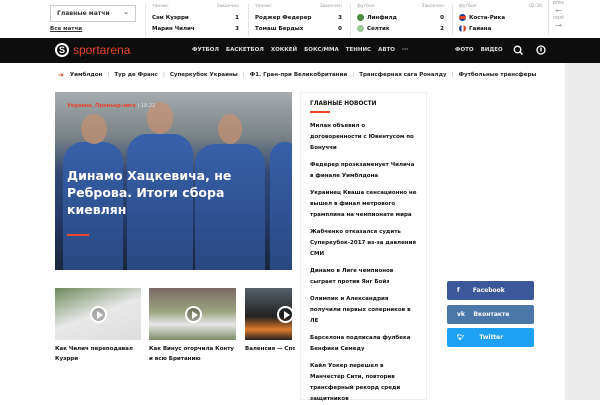 The height and width of the screenshot is (405, 600). Describe the element at coordinates (191, 354) in the screenshot. I see `video-caption: Как Винус огорчила Конту и всю Британию` at that location.